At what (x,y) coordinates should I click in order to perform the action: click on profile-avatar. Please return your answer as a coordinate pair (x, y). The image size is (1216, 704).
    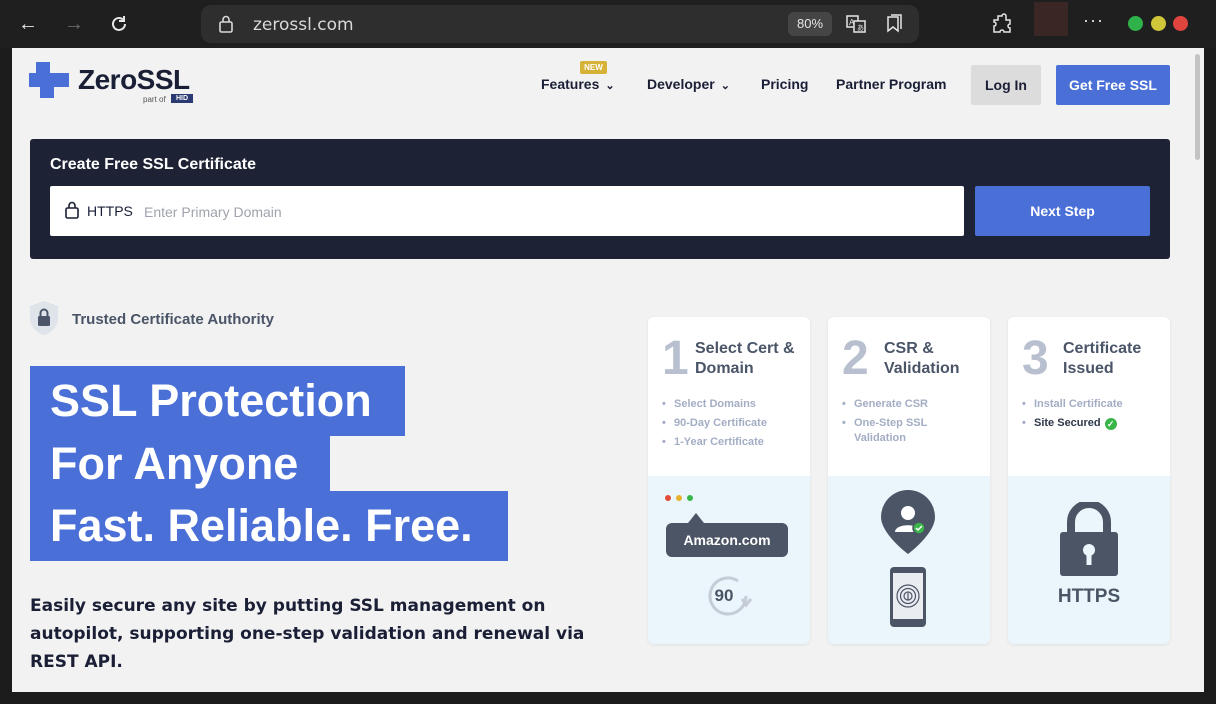
    Looking at the image, I should click on (1051, 19).